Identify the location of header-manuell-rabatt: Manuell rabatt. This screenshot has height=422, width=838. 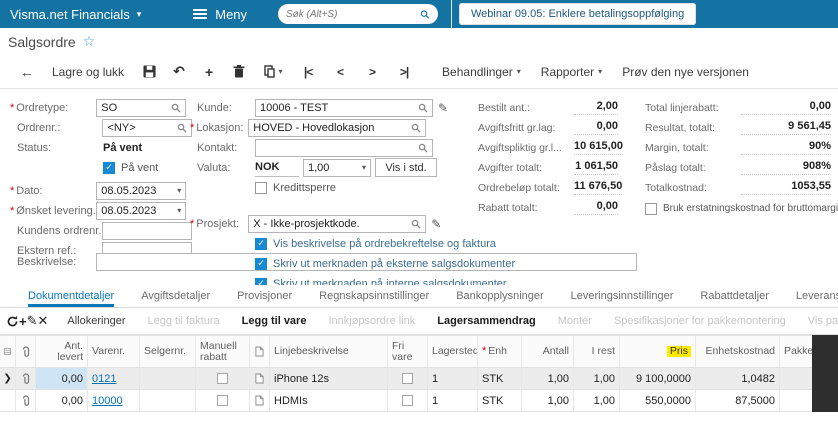
(223, 351).